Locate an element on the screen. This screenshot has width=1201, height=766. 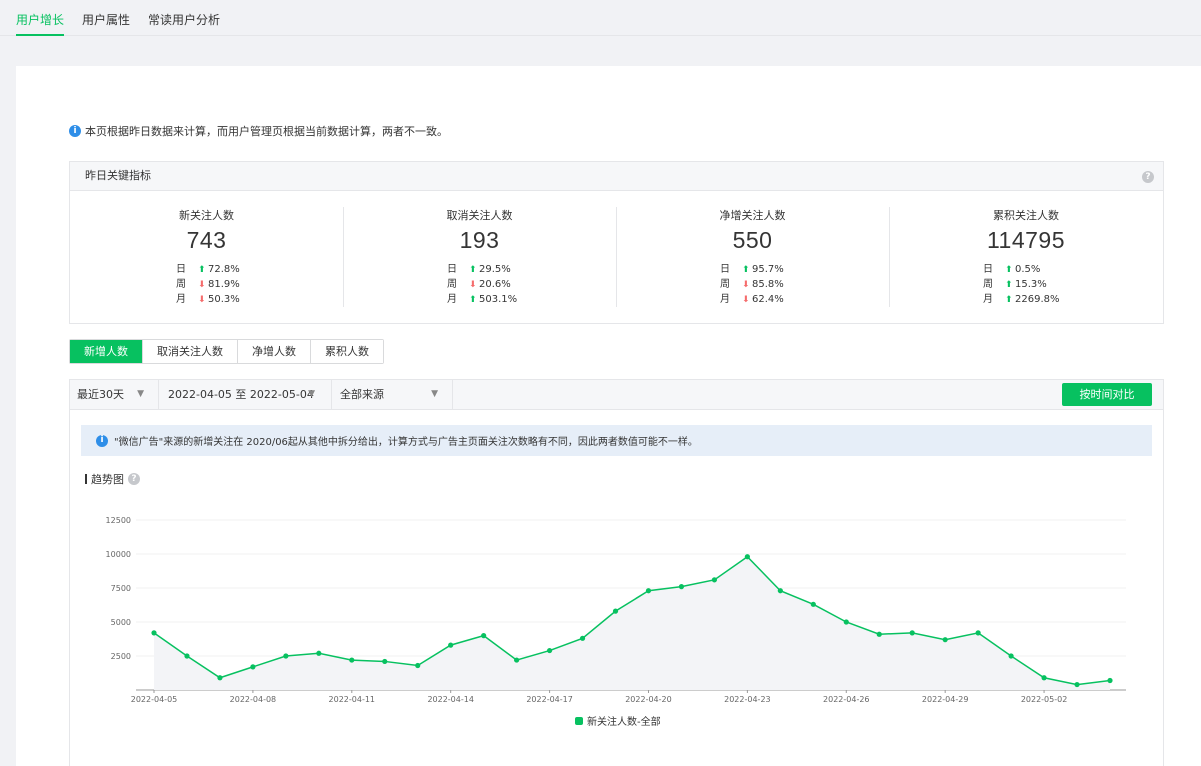
source-select: 全部来源 ▼ is located at coordinates (392, 394).